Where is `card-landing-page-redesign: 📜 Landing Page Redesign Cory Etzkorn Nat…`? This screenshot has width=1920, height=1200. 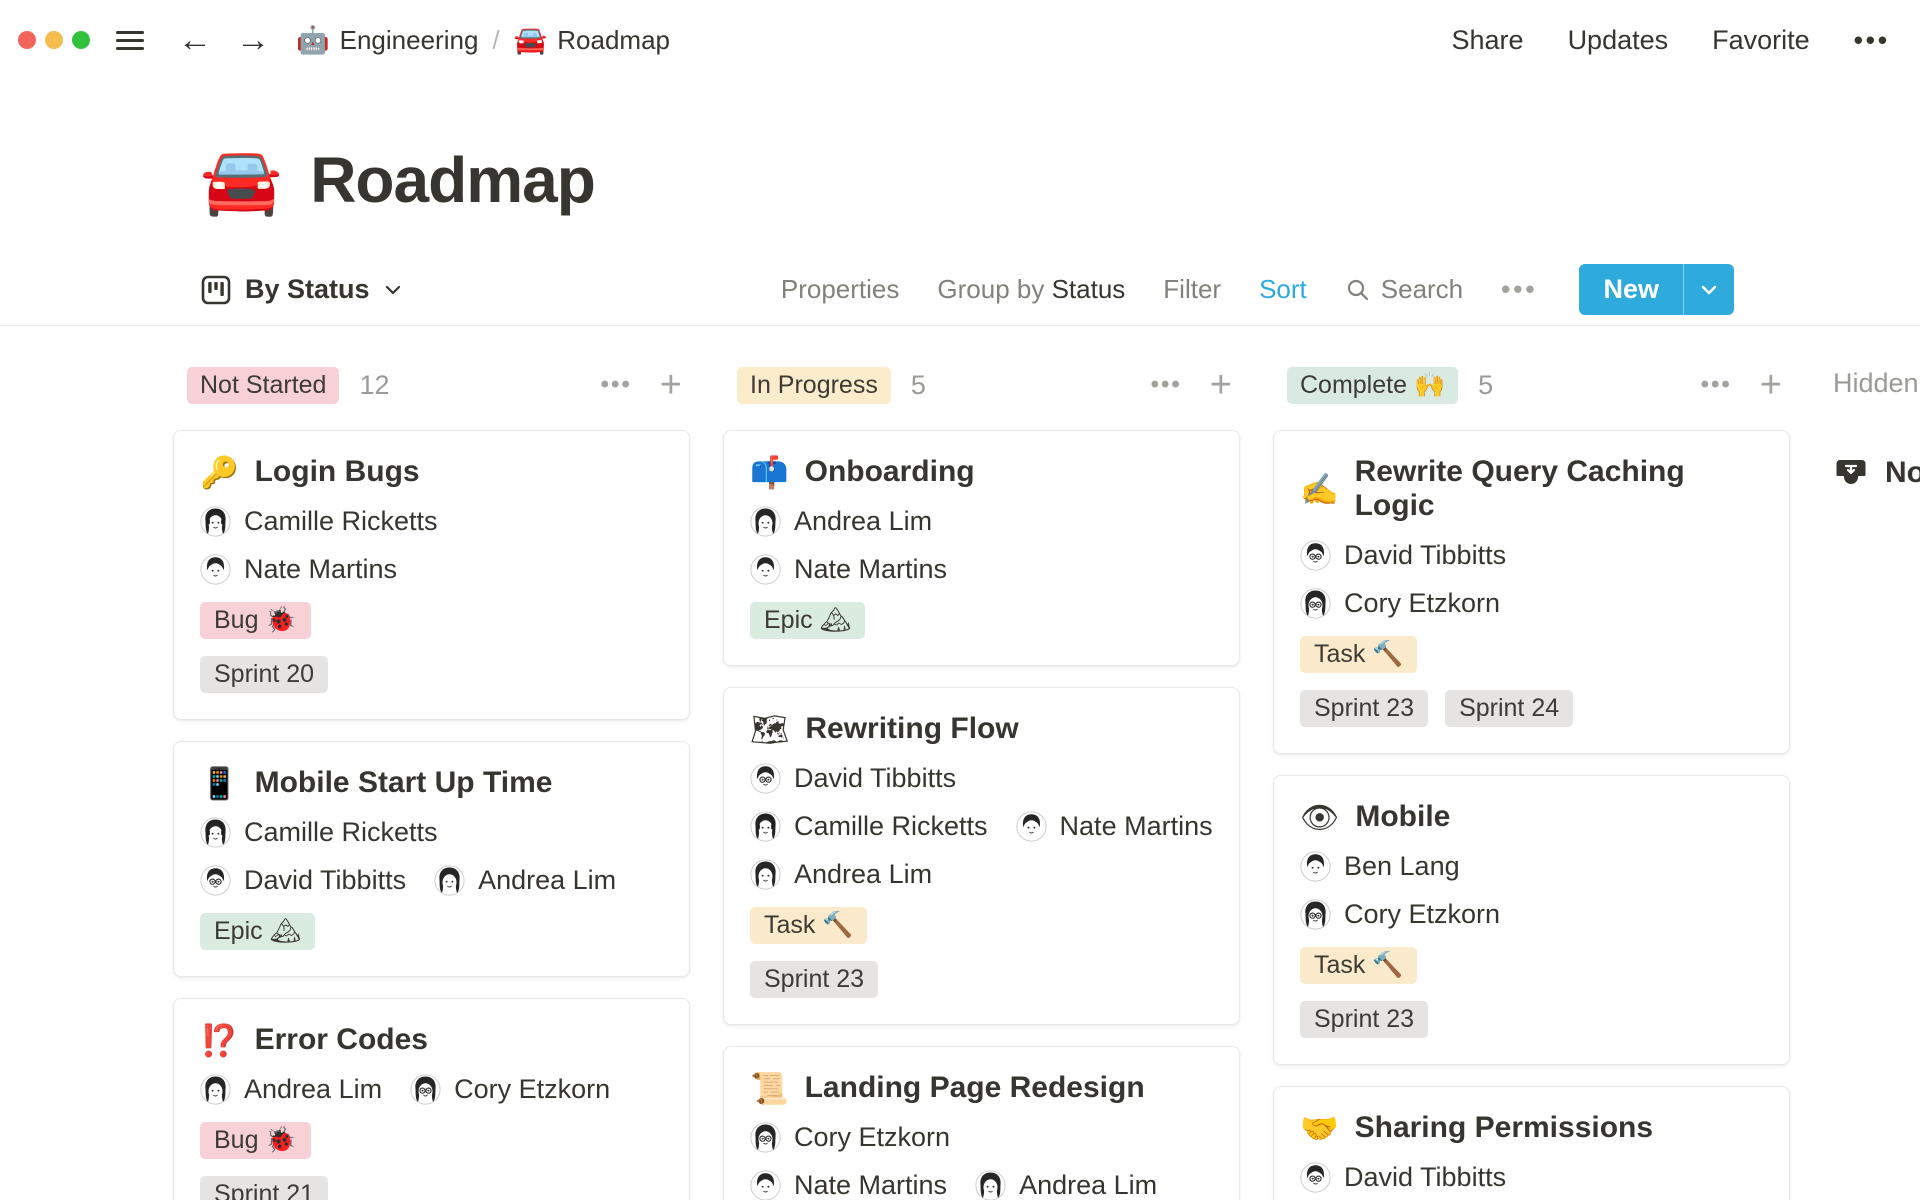
card-landing-page-redesign: 📜 Landing Page Redesign Cory Etzkorn Nat… is located at coordinates (981, 1123).